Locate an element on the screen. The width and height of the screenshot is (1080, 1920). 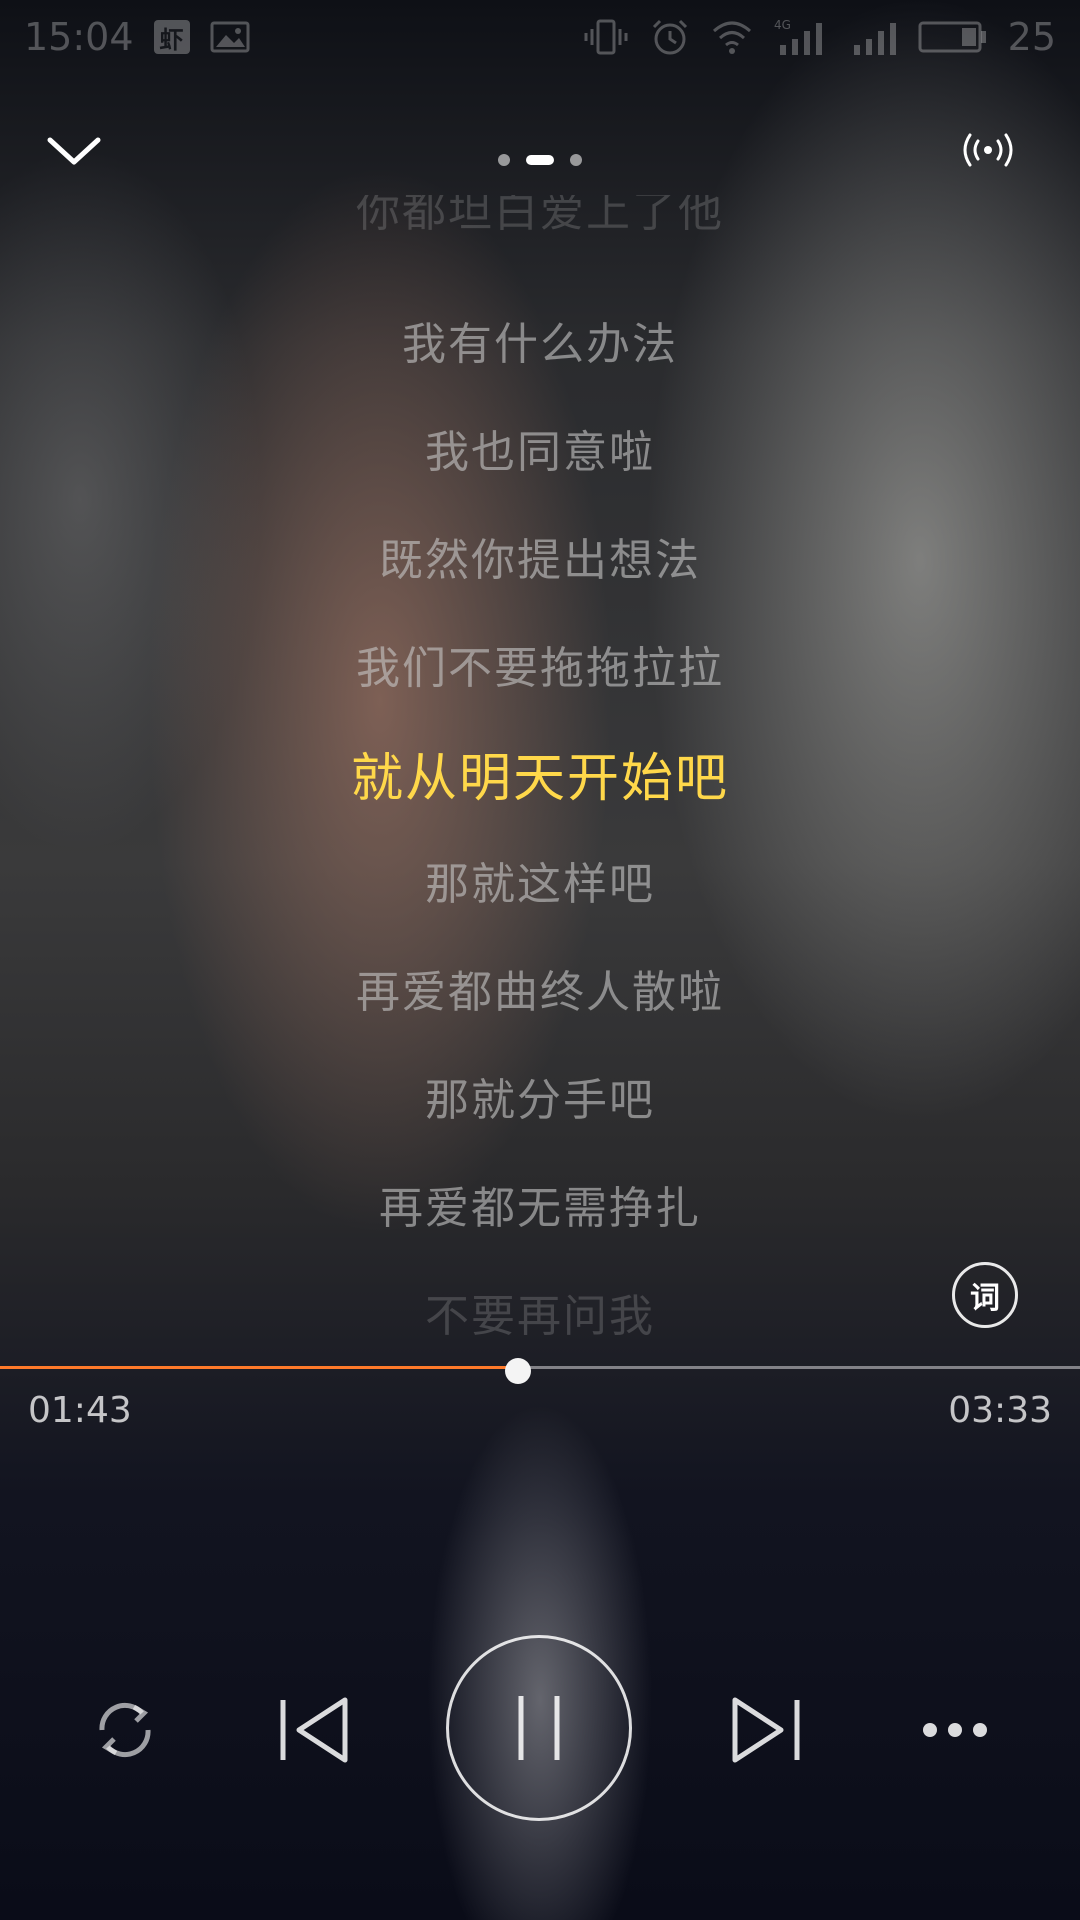
repeat-icon is located at coordinates (125, 1730).